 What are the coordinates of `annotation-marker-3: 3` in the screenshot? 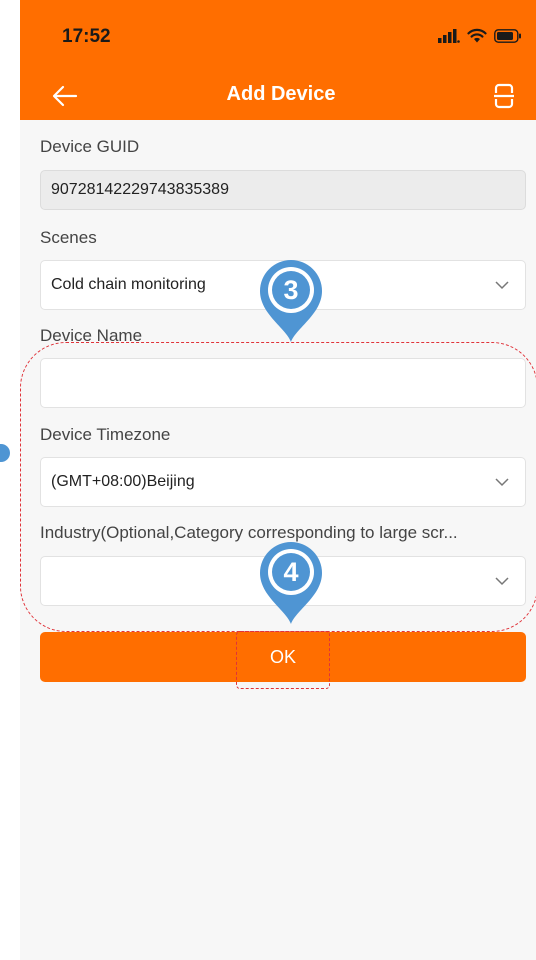 It's located at (291, 301).